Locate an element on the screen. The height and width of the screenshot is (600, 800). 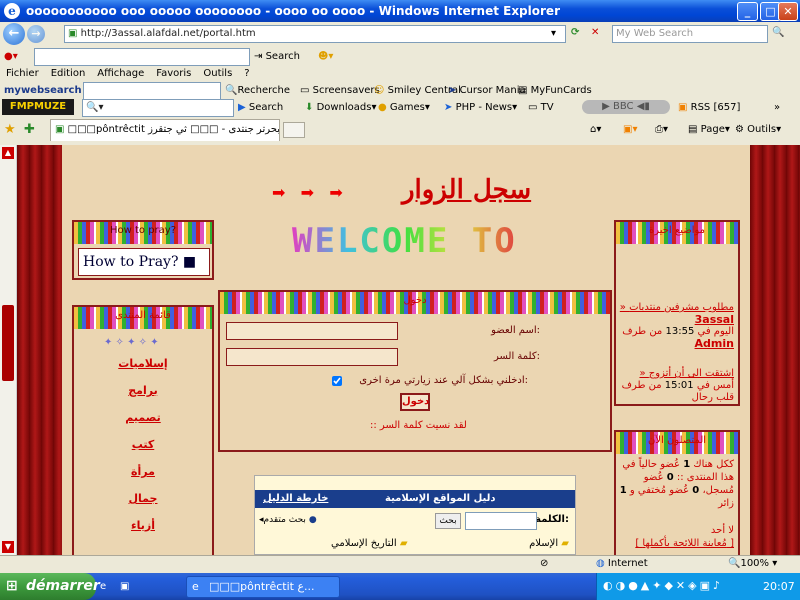
minimize-button: _ is located at coordinates (747, 11).